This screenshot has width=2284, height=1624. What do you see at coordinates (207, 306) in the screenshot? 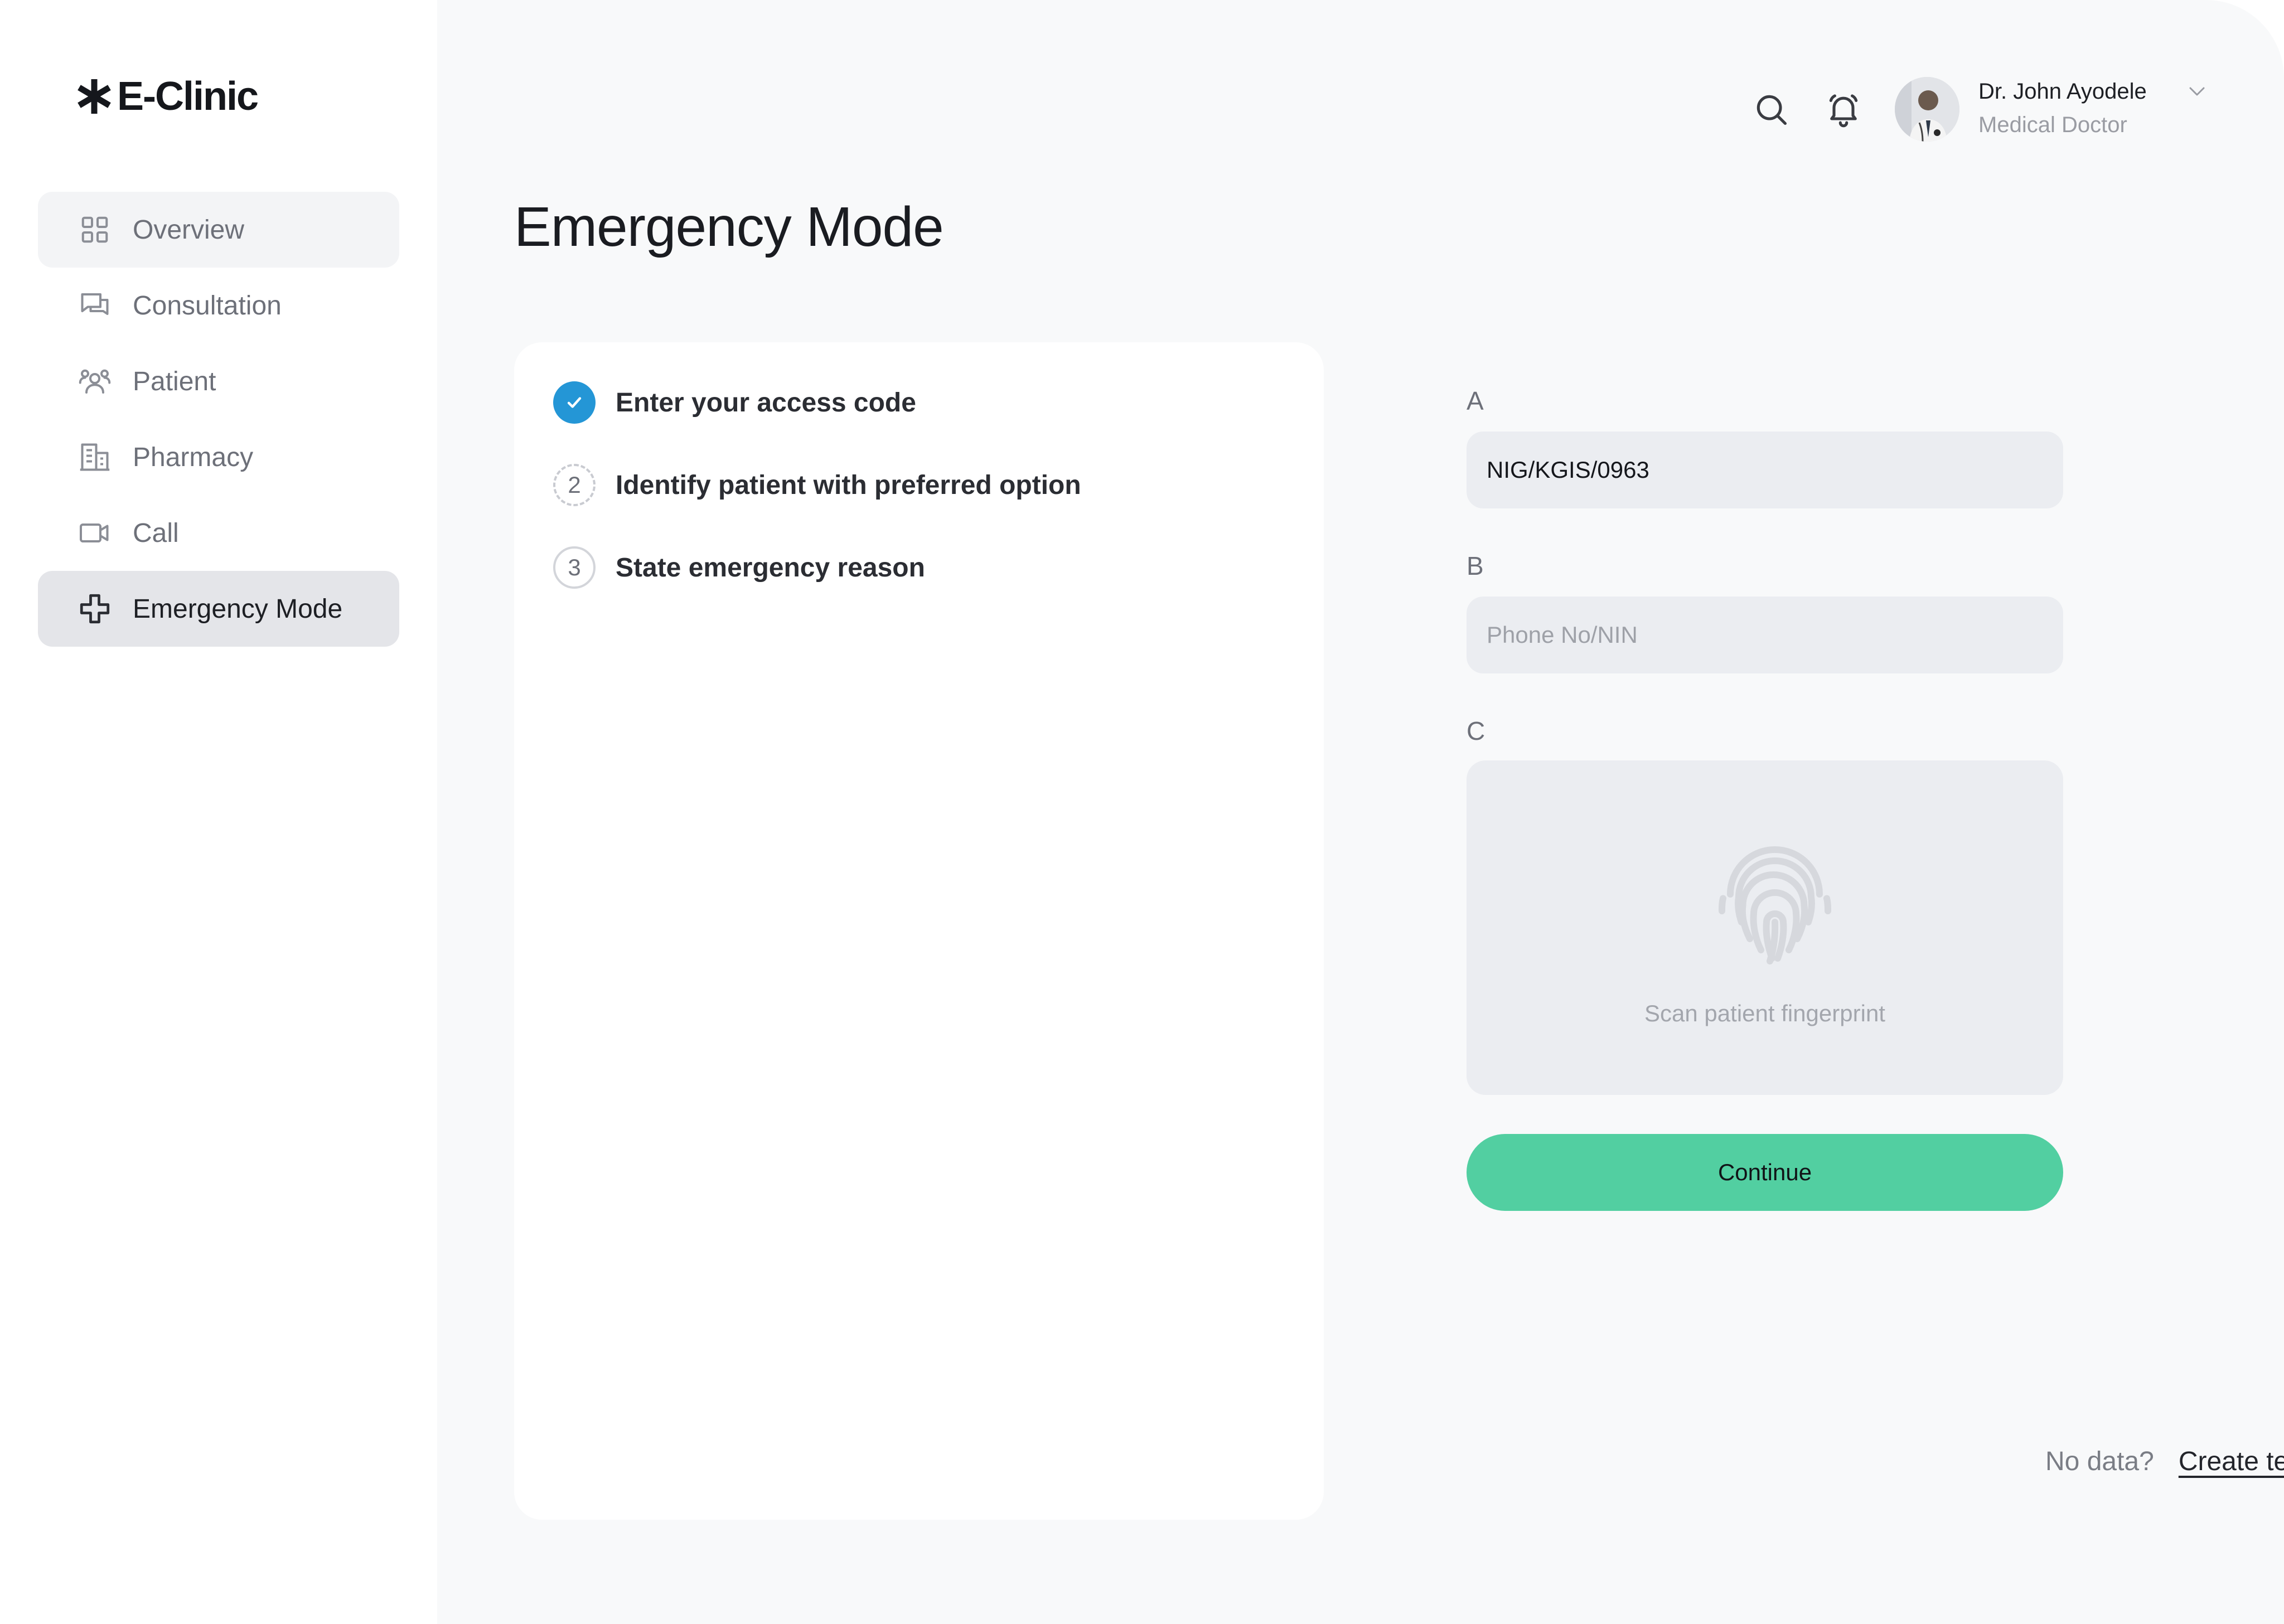
I see `sidebar-item-label: Consultation` at bounding box center [207, 306].